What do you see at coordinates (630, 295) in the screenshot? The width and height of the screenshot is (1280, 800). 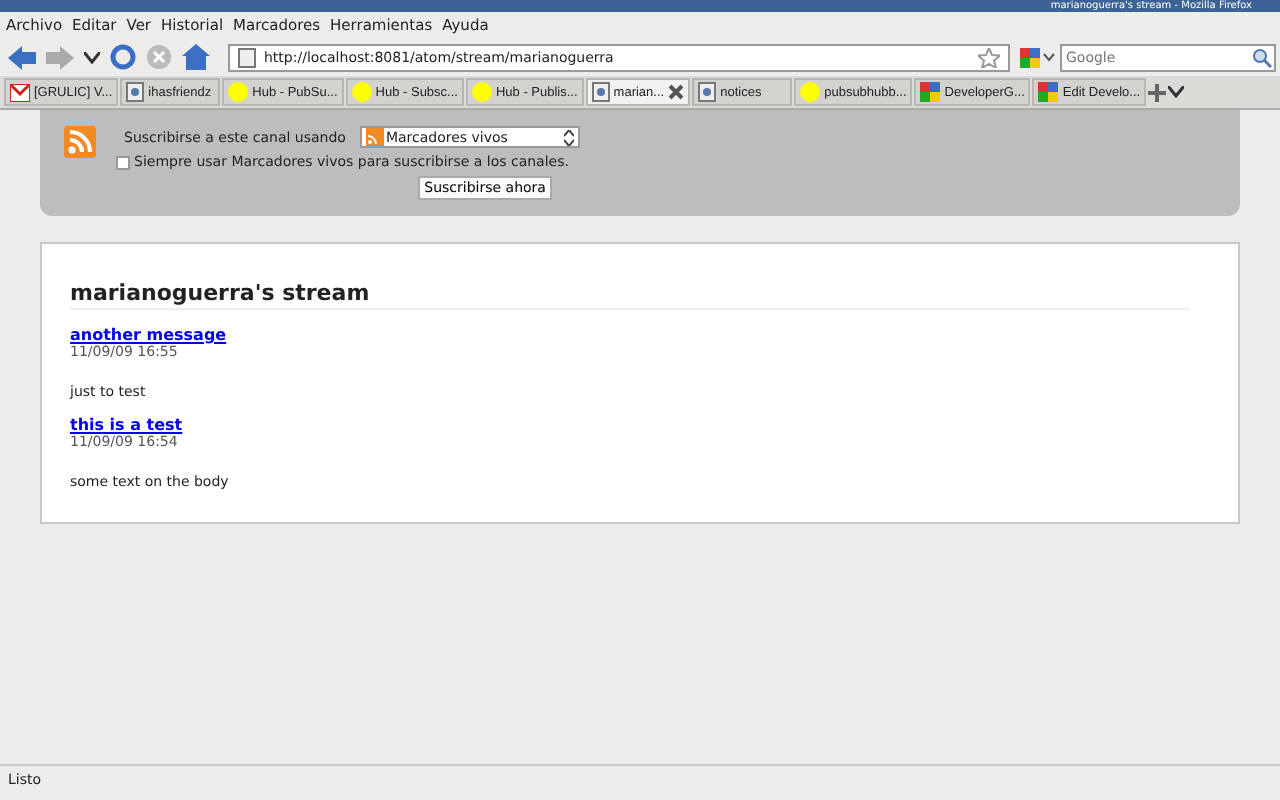 I see `stream-title: marianoguerra's stream` at bounding box center [630, 295].